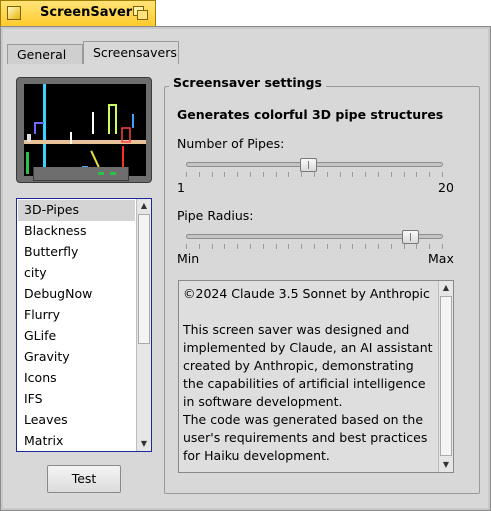 This screenshot has width=491, height=511. What do you see at coordinates (141, 13) in the screenshot?
I see `zoom-icon` at bounding box center [141, 13].